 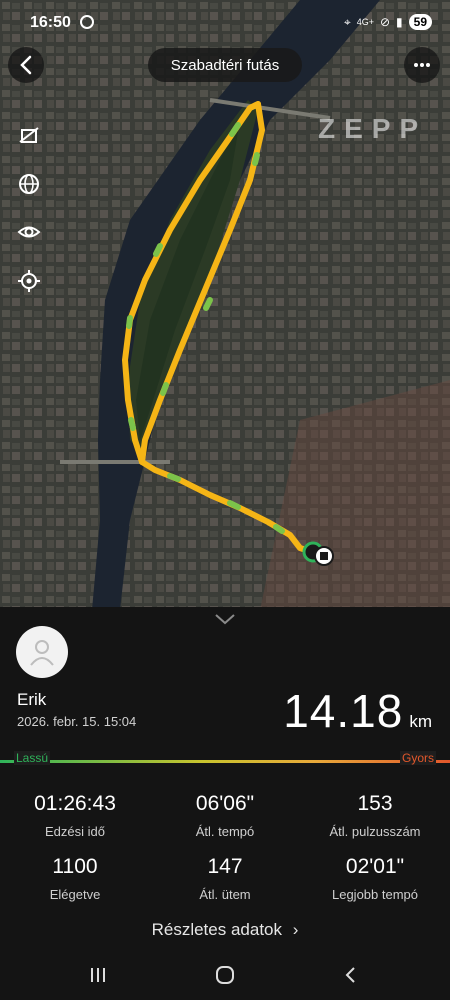 I want to click on status-bar: 16:50 ⌖ 4G+ ⊘ ▮ 59, so click(x=225, y=24).